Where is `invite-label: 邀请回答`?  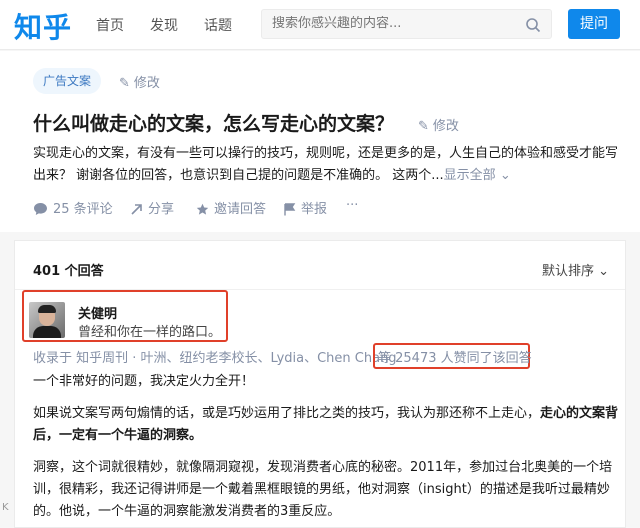
invite-label: 邀请回答 is located at coordinates (240, 209).